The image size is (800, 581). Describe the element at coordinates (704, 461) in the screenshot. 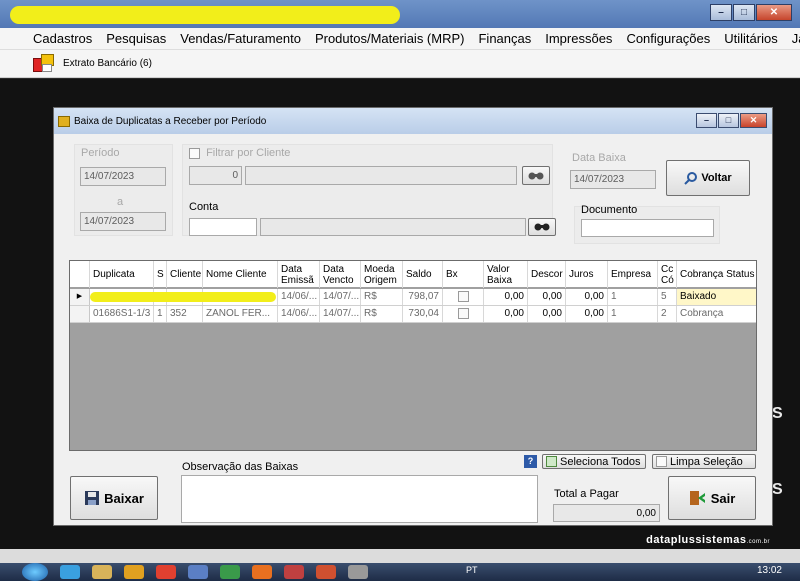

I see `limpa-selecao-button: Limpa Seleção` at that location.